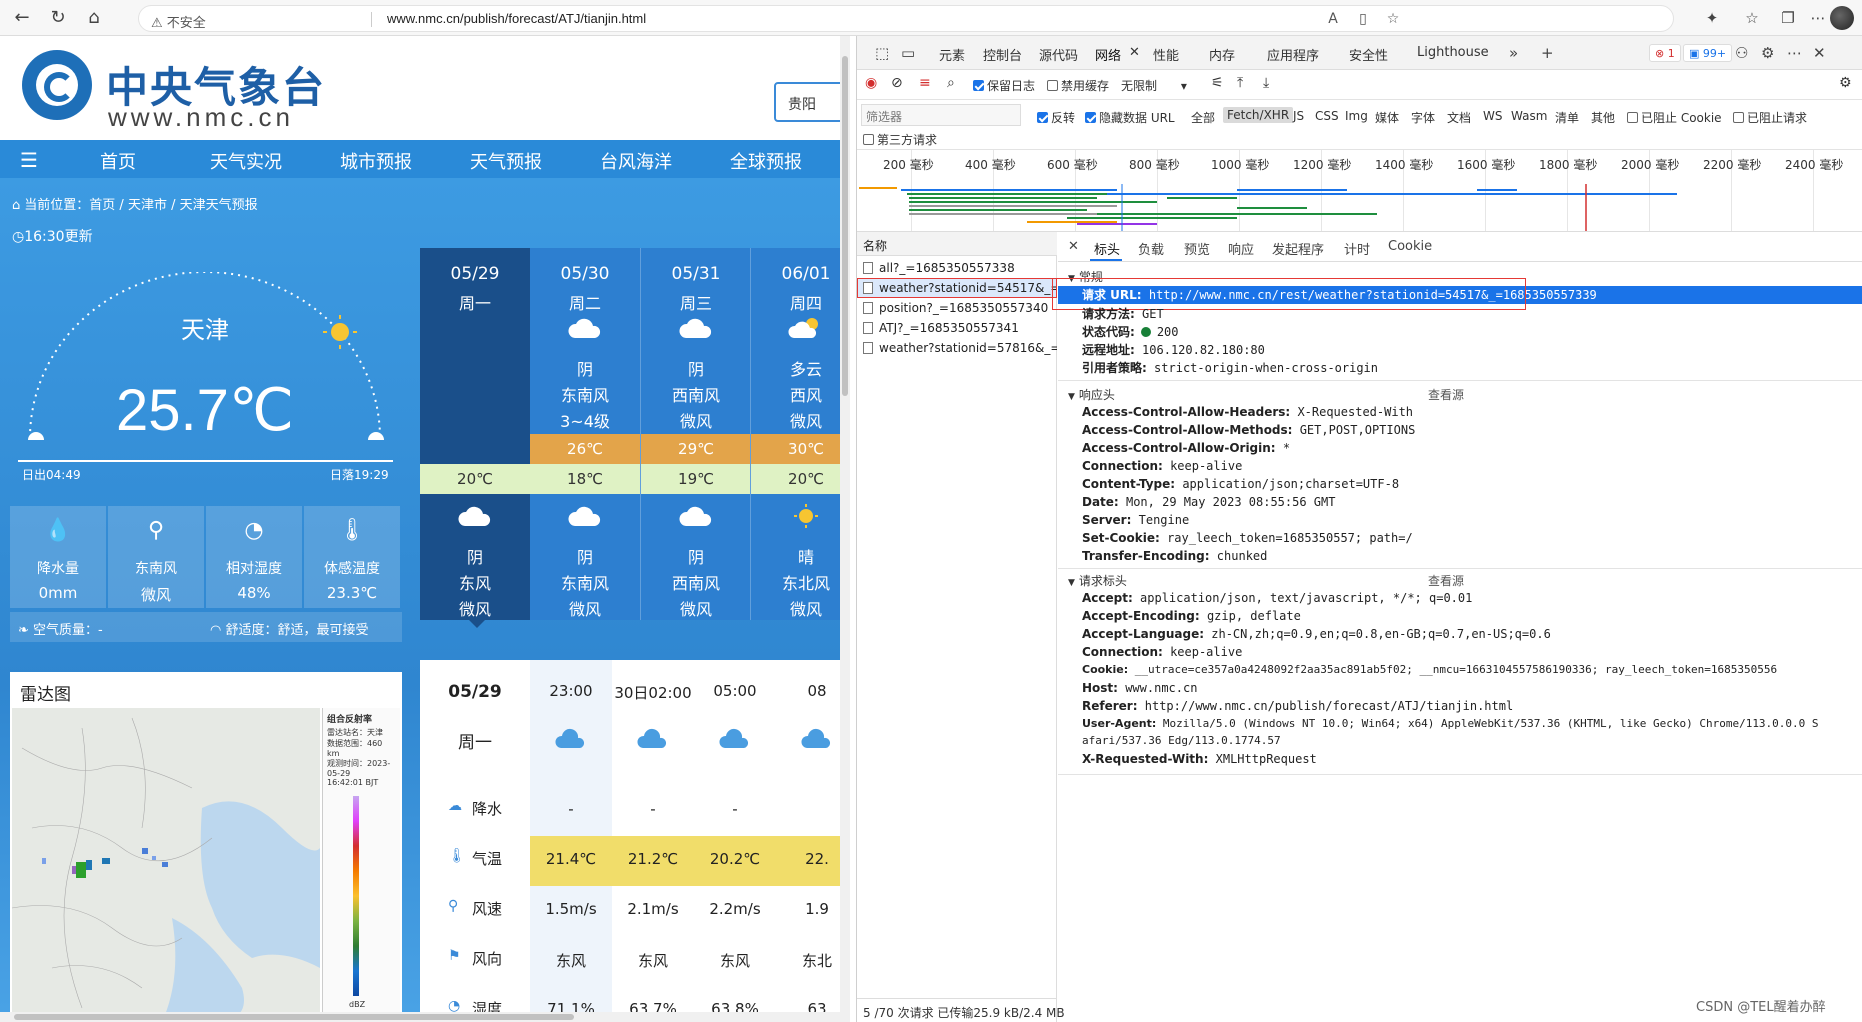  I want to click on customize-icon: ⋯, so click(1794, 53).